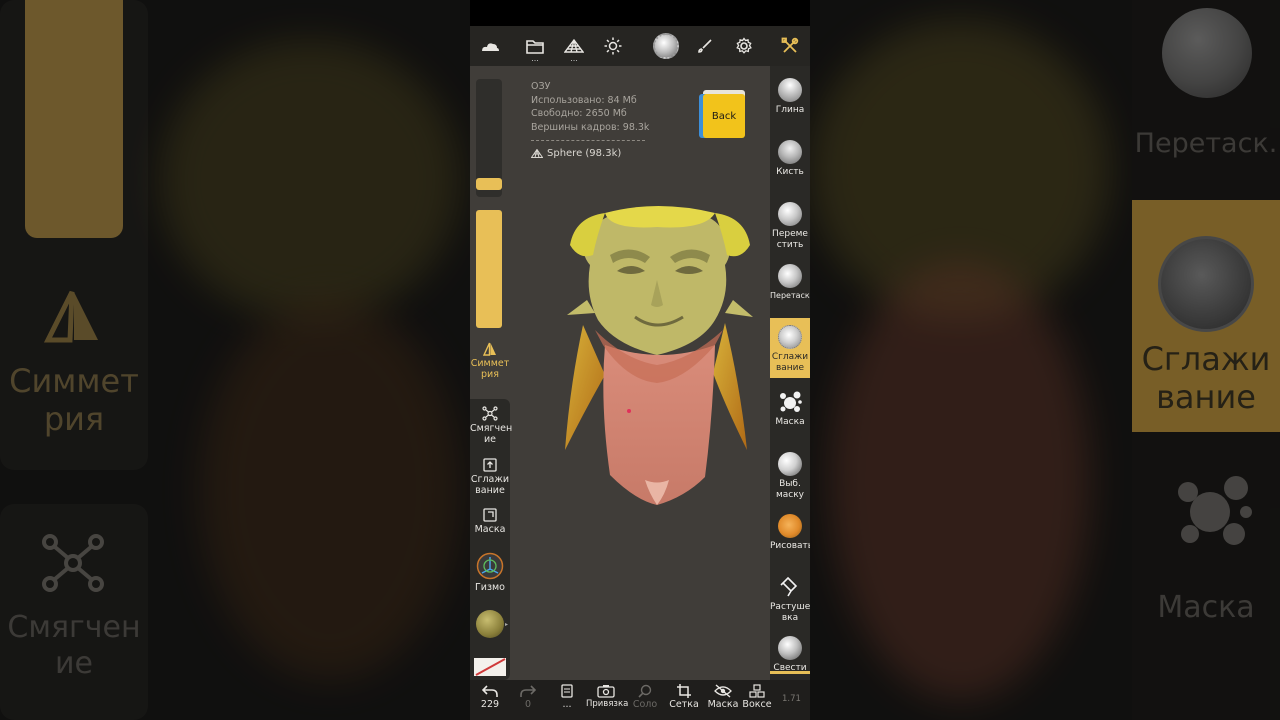 The width and height of the screenshot is (1280, 720). What do you see at coordinates (790, 276) in the screenshot?
I see `drag-brush-icon` at bounding box center [790, 276].